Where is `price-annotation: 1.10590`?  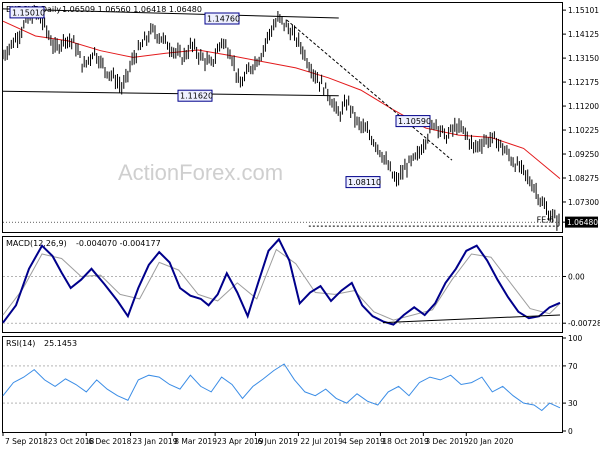 price-annotation: 1.10590 is located at coordinates (413, 121).